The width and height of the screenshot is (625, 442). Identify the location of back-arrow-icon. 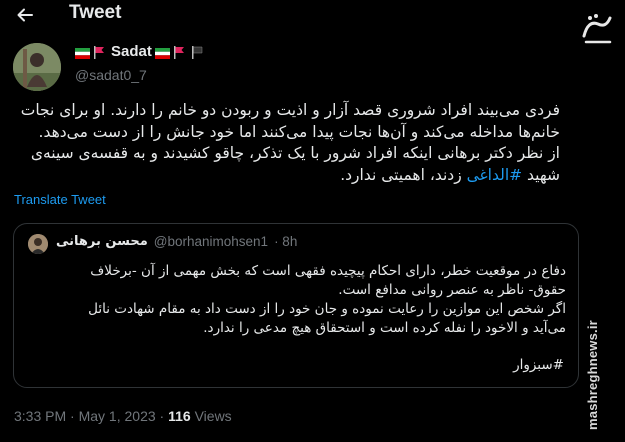
(25, 15).